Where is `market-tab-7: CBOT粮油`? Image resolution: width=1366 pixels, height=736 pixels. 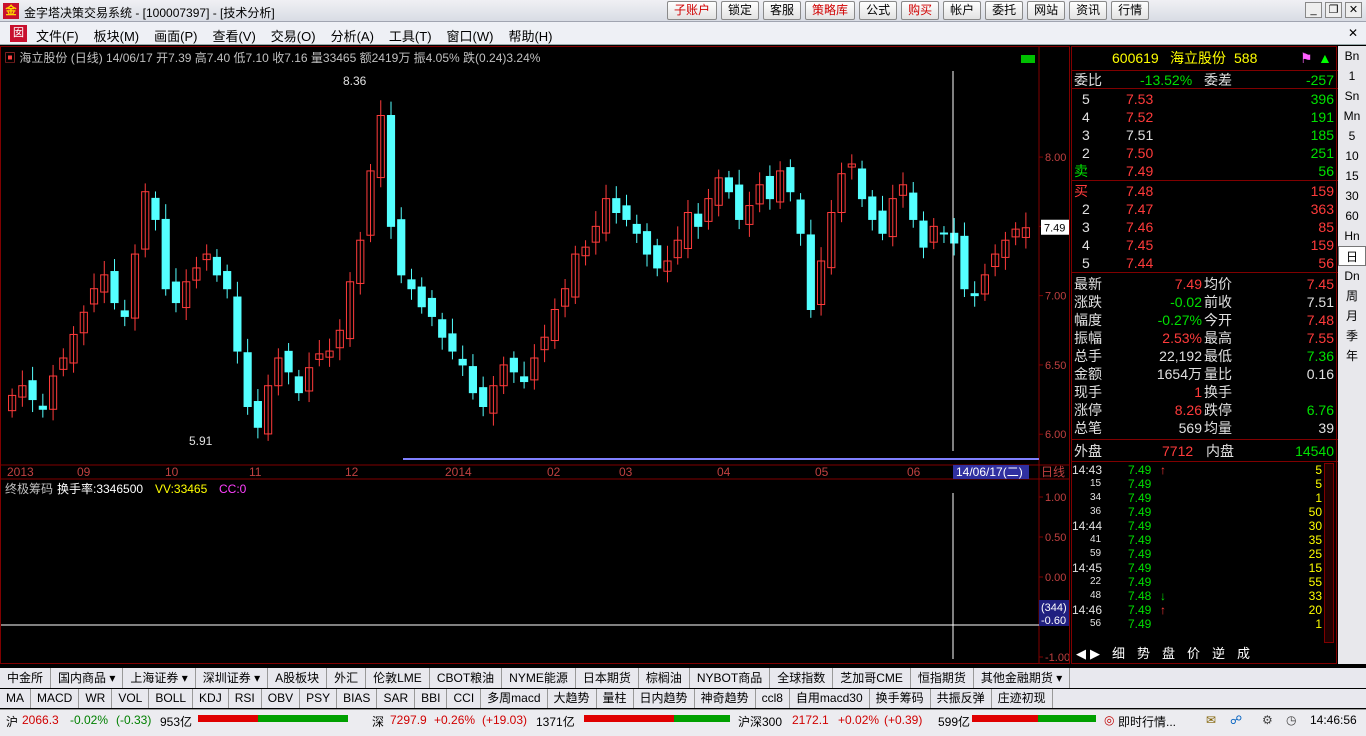 market-tab-7: CBOT粮油 is located at coordinates (466, 678).